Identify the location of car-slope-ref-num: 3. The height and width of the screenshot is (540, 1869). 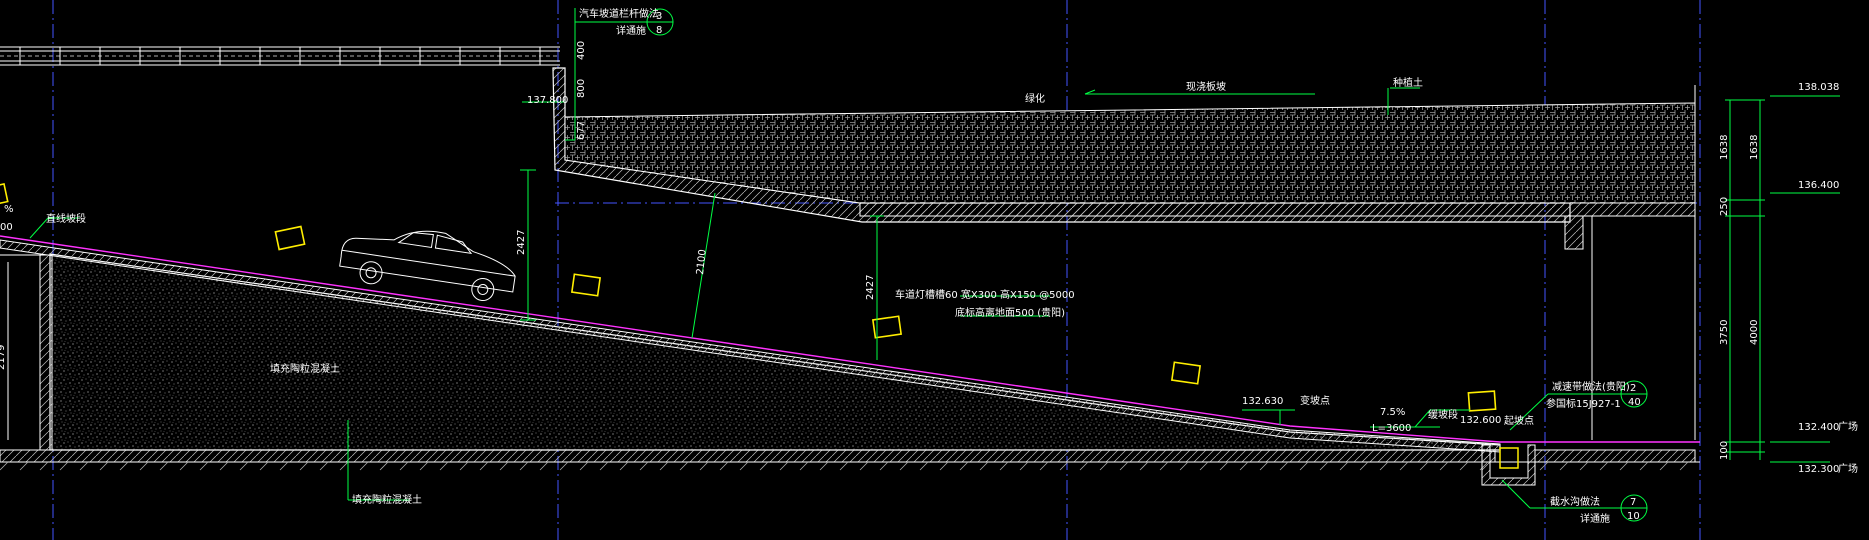
(659, 16).